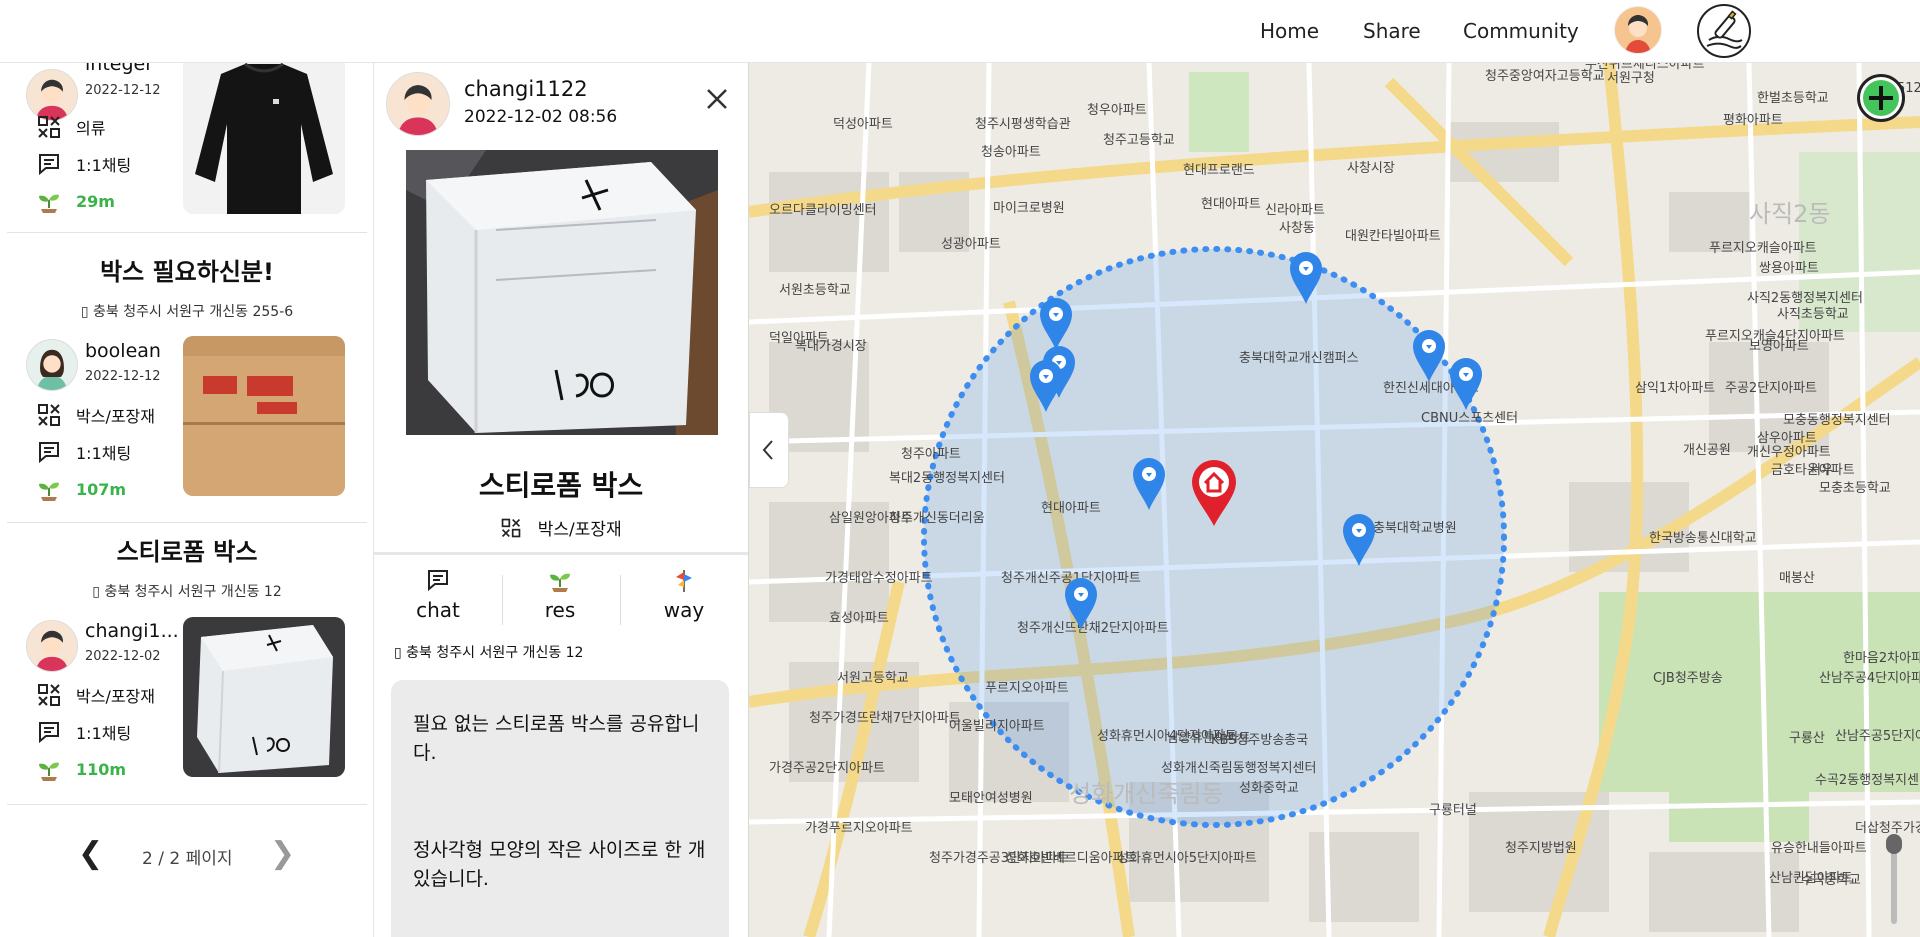 This screenshot has height=937, width=1920. I want to click on plus-icon, so click(1881, 98).